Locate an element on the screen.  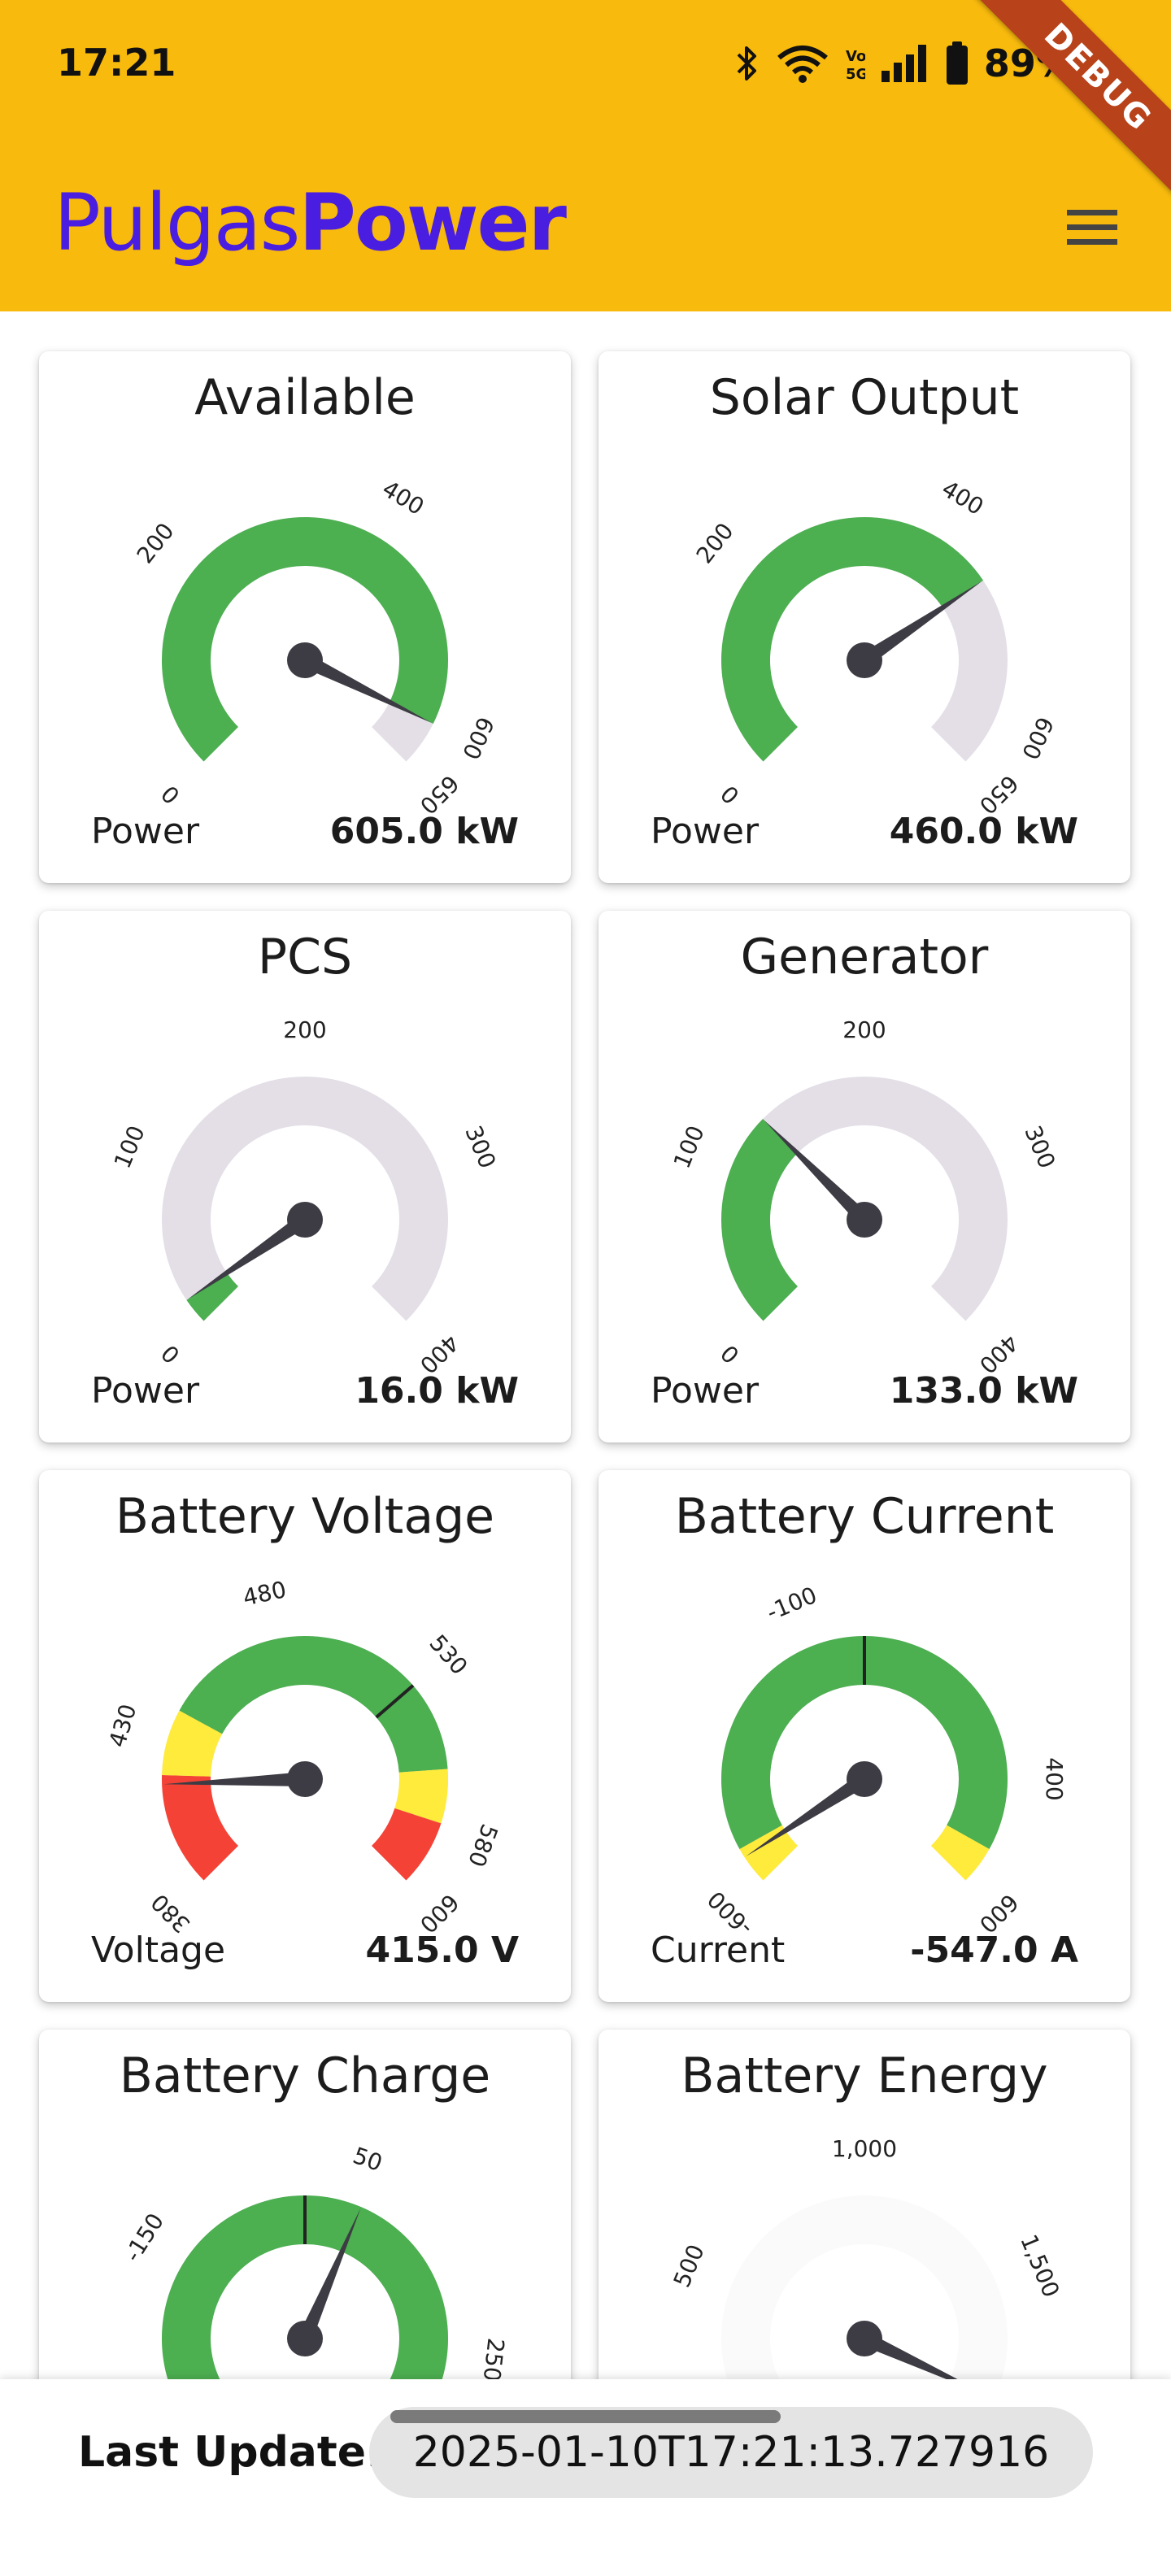
gauge-track is located at coordinates (305, 1199).